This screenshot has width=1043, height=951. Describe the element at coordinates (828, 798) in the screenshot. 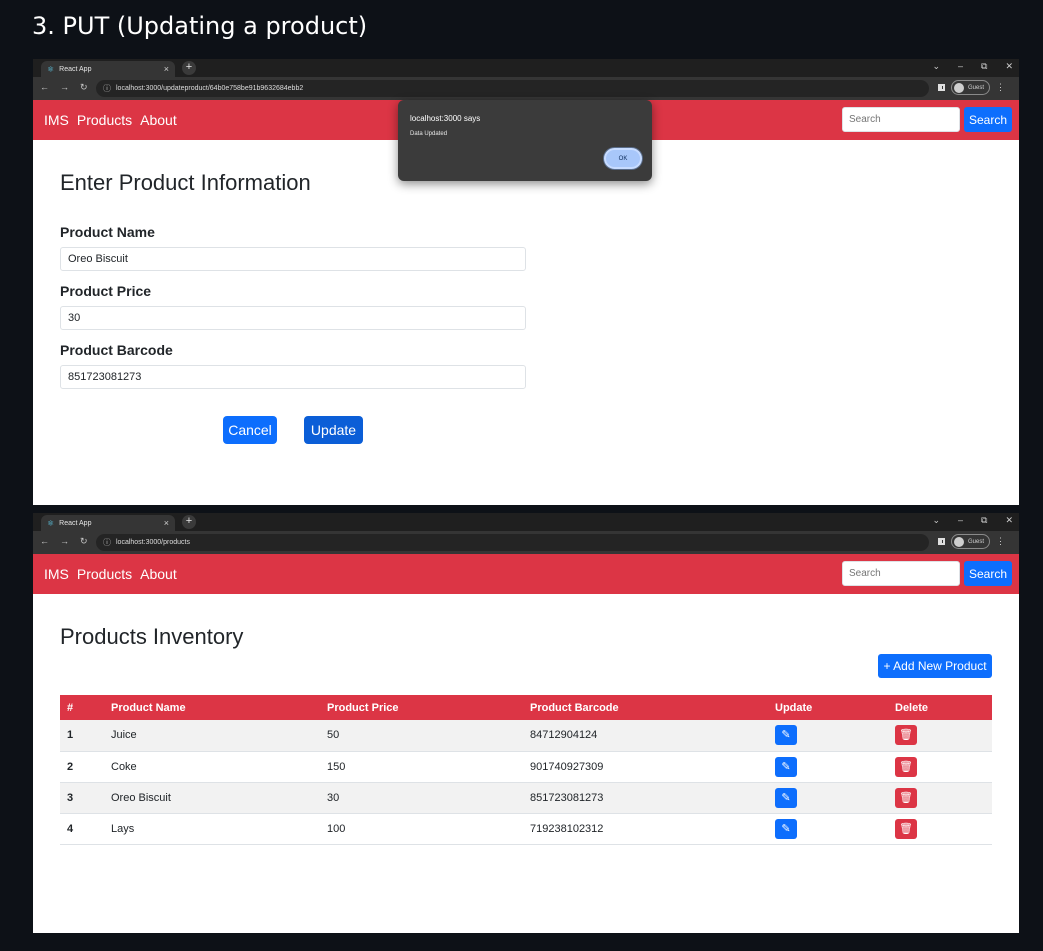

I see `row-update-cell: ✎` at that location.